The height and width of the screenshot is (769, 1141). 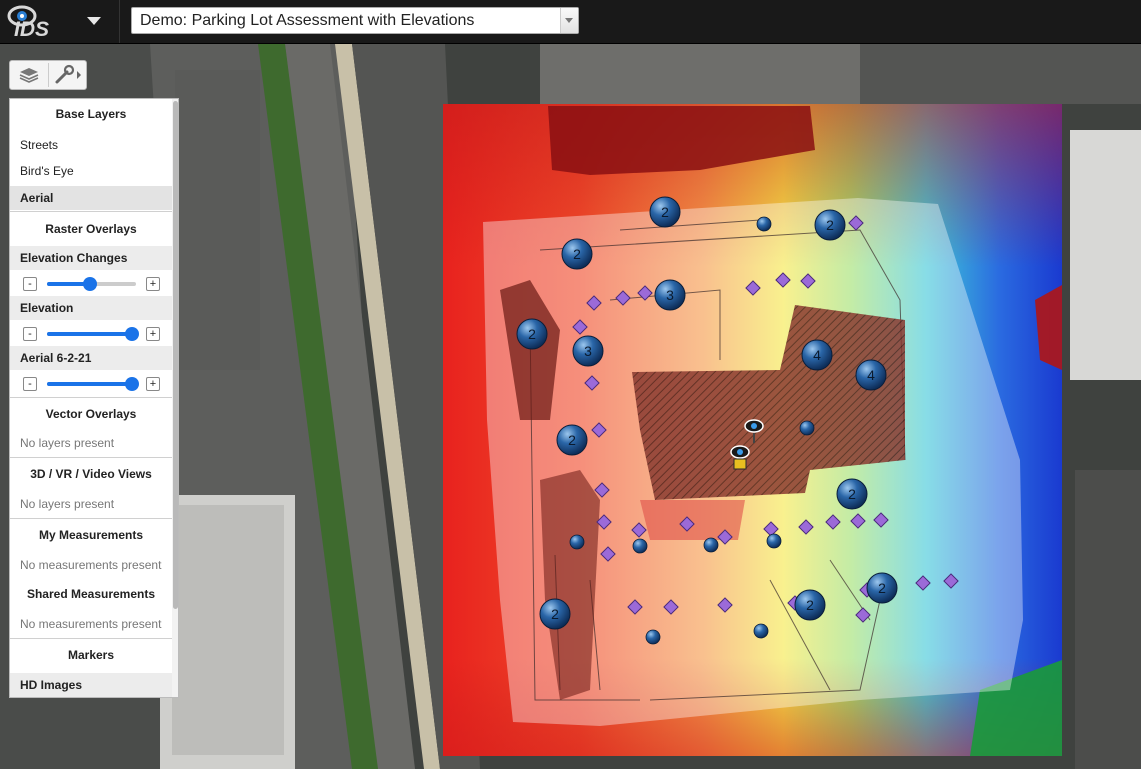 What do you see at coordinates (91, 594) in the screenshot?
I see `shared-measurements-title: Shared Measurements` at bounding box center [91, 594].